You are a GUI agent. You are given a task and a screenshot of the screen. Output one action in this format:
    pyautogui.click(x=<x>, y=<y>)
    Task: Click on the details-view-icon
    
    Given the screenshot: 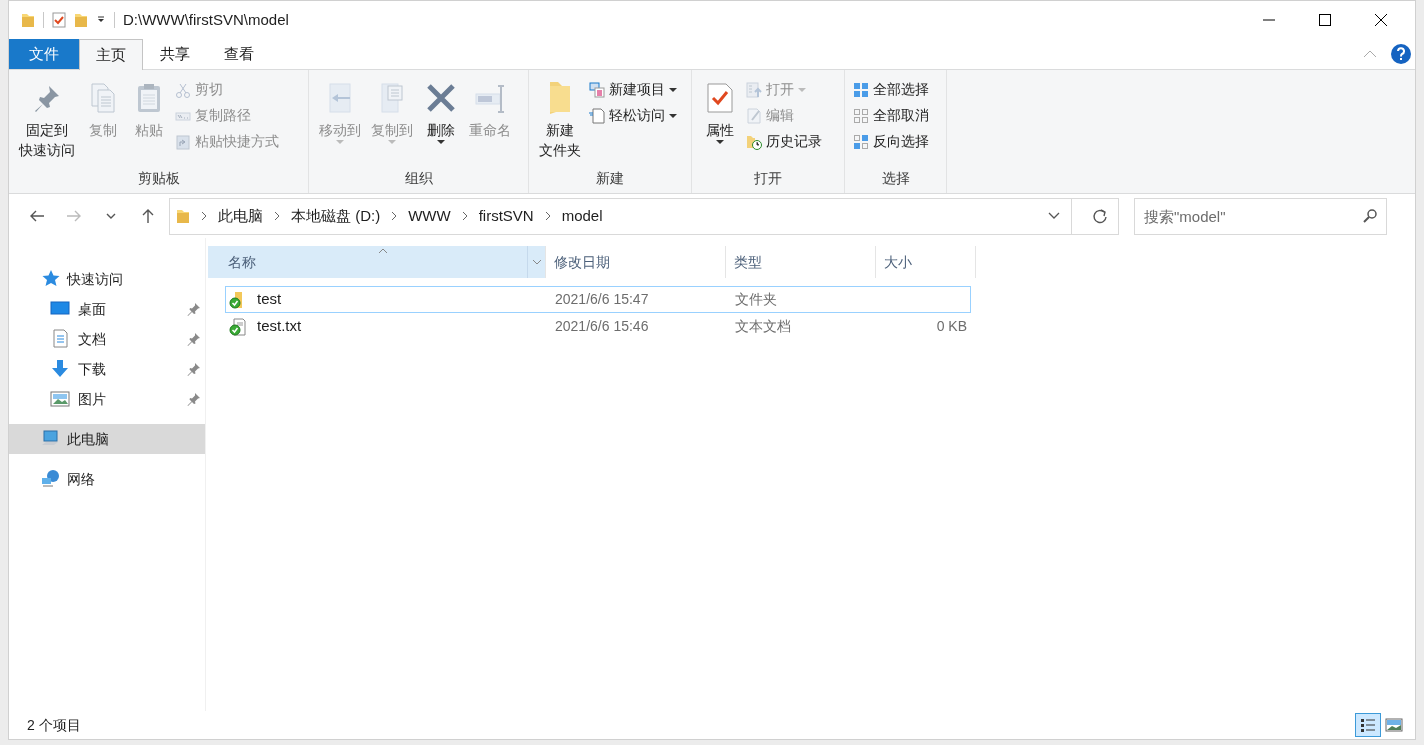 What is the action you would take?
    pyautogui.click(x=1368, y=725)
    